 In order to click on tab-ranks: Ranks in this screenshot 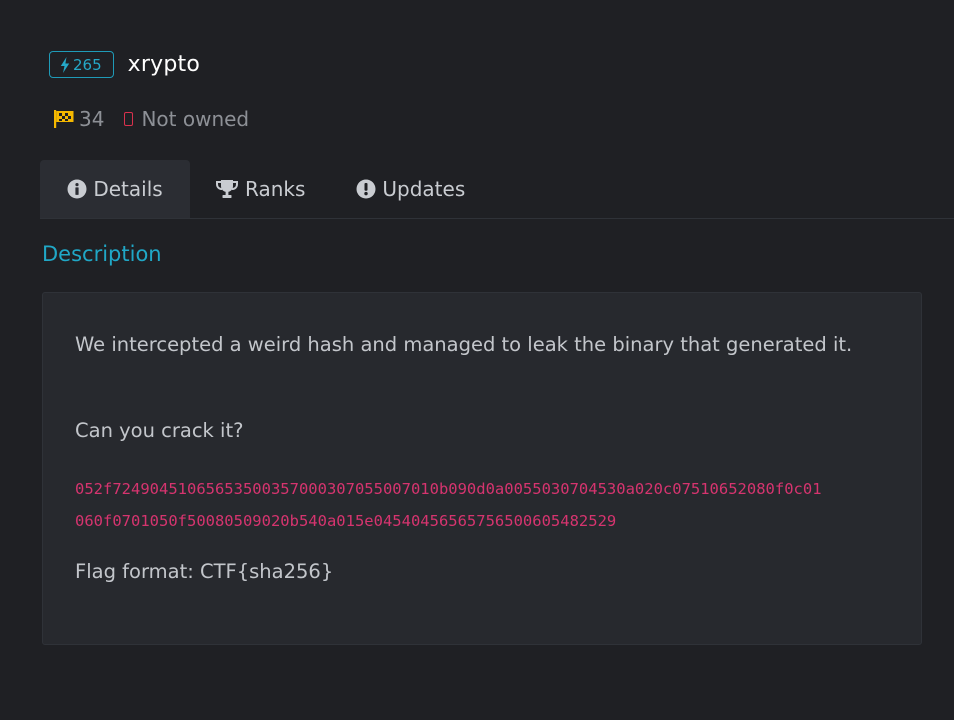, I will do `click(247, 189)`.